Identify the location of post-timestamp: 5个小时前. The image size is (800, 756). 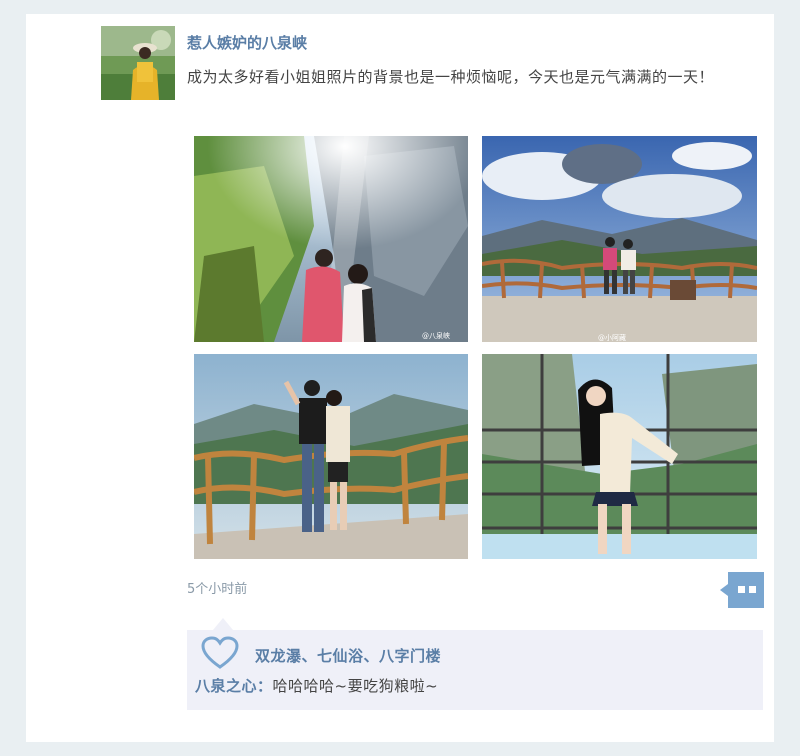
(217, 589).